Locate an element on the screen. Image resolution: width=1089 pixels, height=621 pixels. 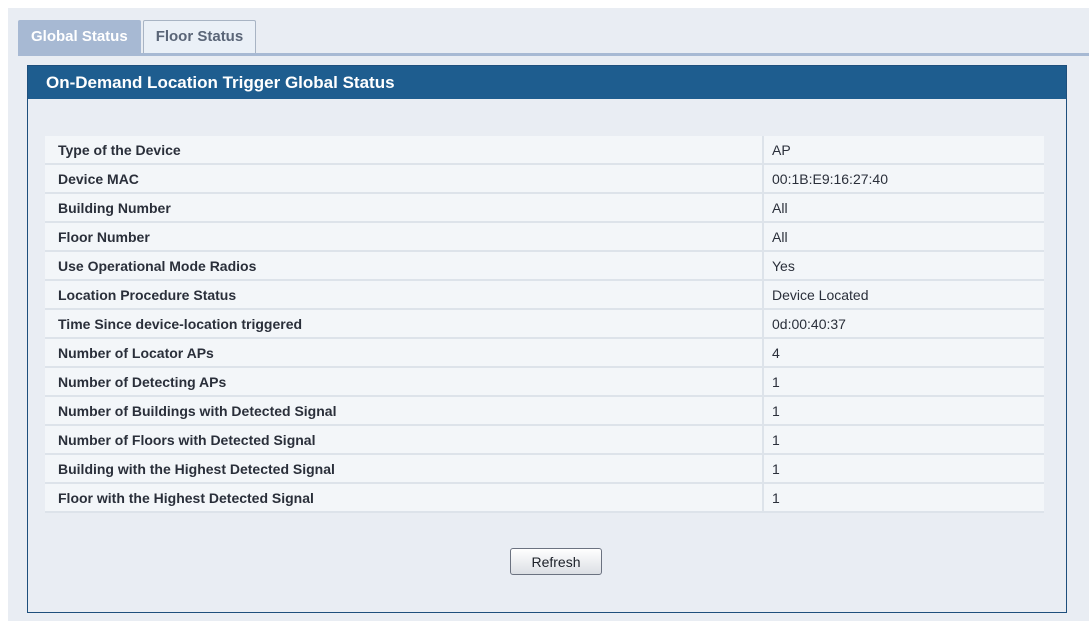
table-row: Number of Floors with Detected Signal 1 is located at coordinates (544, 440).